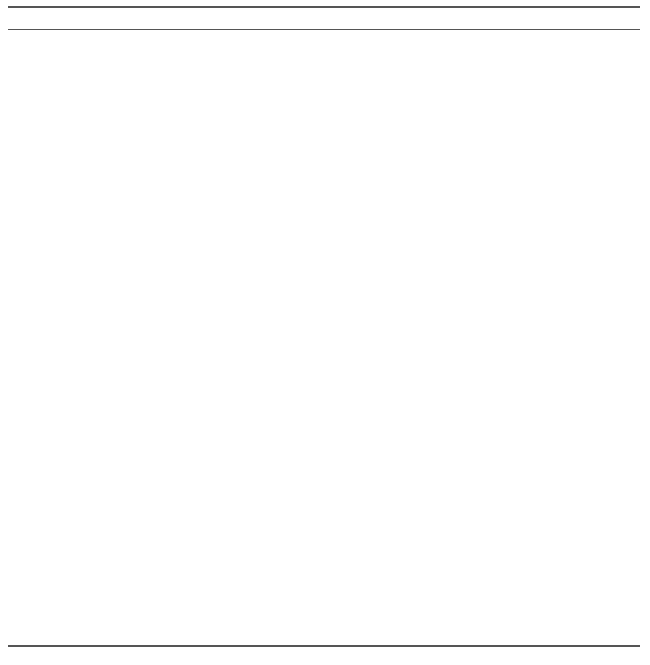  Describe the element at coordinates (12, 17) in the screenshot. I see `algorithm-caption` at that location.